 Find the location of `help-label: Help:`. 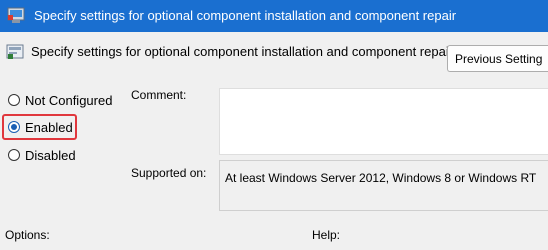

help-label: Help: is located at coordinates (326, 235).